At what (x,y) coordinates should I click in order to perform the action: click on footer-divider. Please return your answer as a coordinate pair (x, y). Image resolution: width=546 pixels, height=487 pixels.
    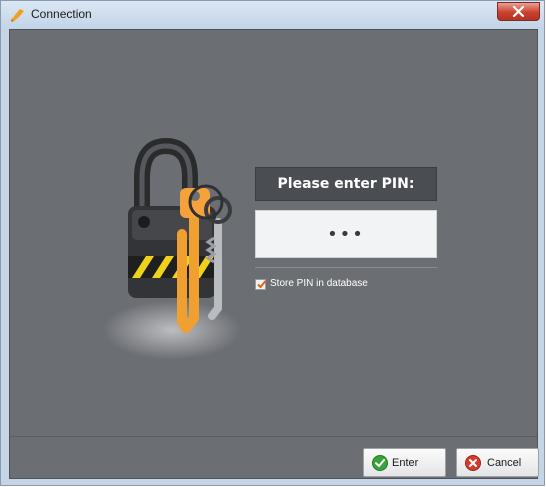
    Looking at the image, I should click on (273, 436).